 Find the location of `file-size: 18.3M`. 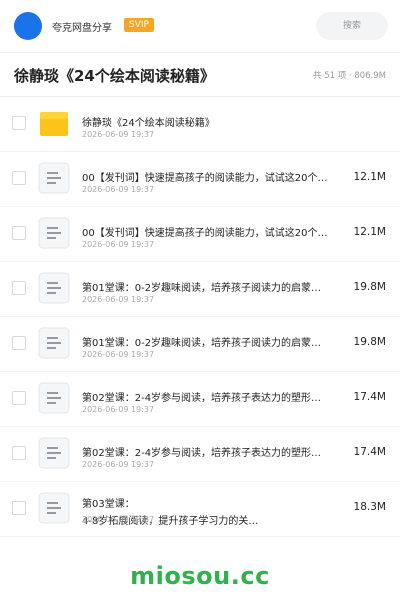

file-size: 18.3M is located at coordinates (369, 507).